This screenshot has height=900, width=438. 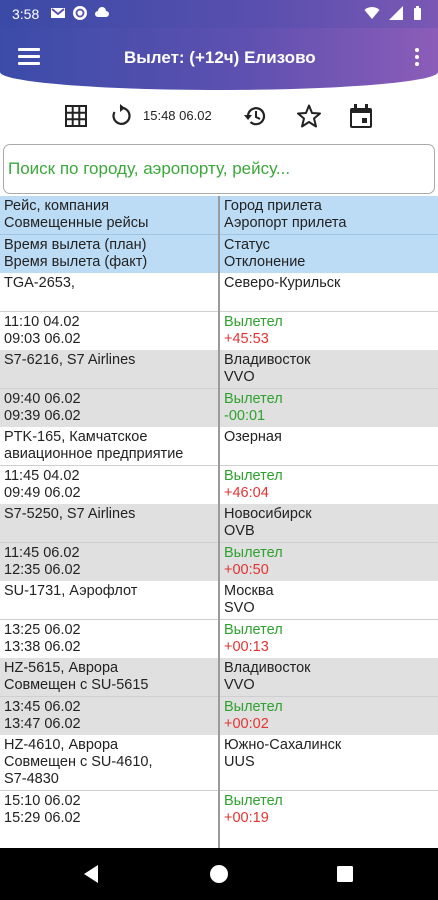 I want to click on flight-company: HZ-5615, Аврора Совмещен с SU-5615, so click(x=76, y=676).